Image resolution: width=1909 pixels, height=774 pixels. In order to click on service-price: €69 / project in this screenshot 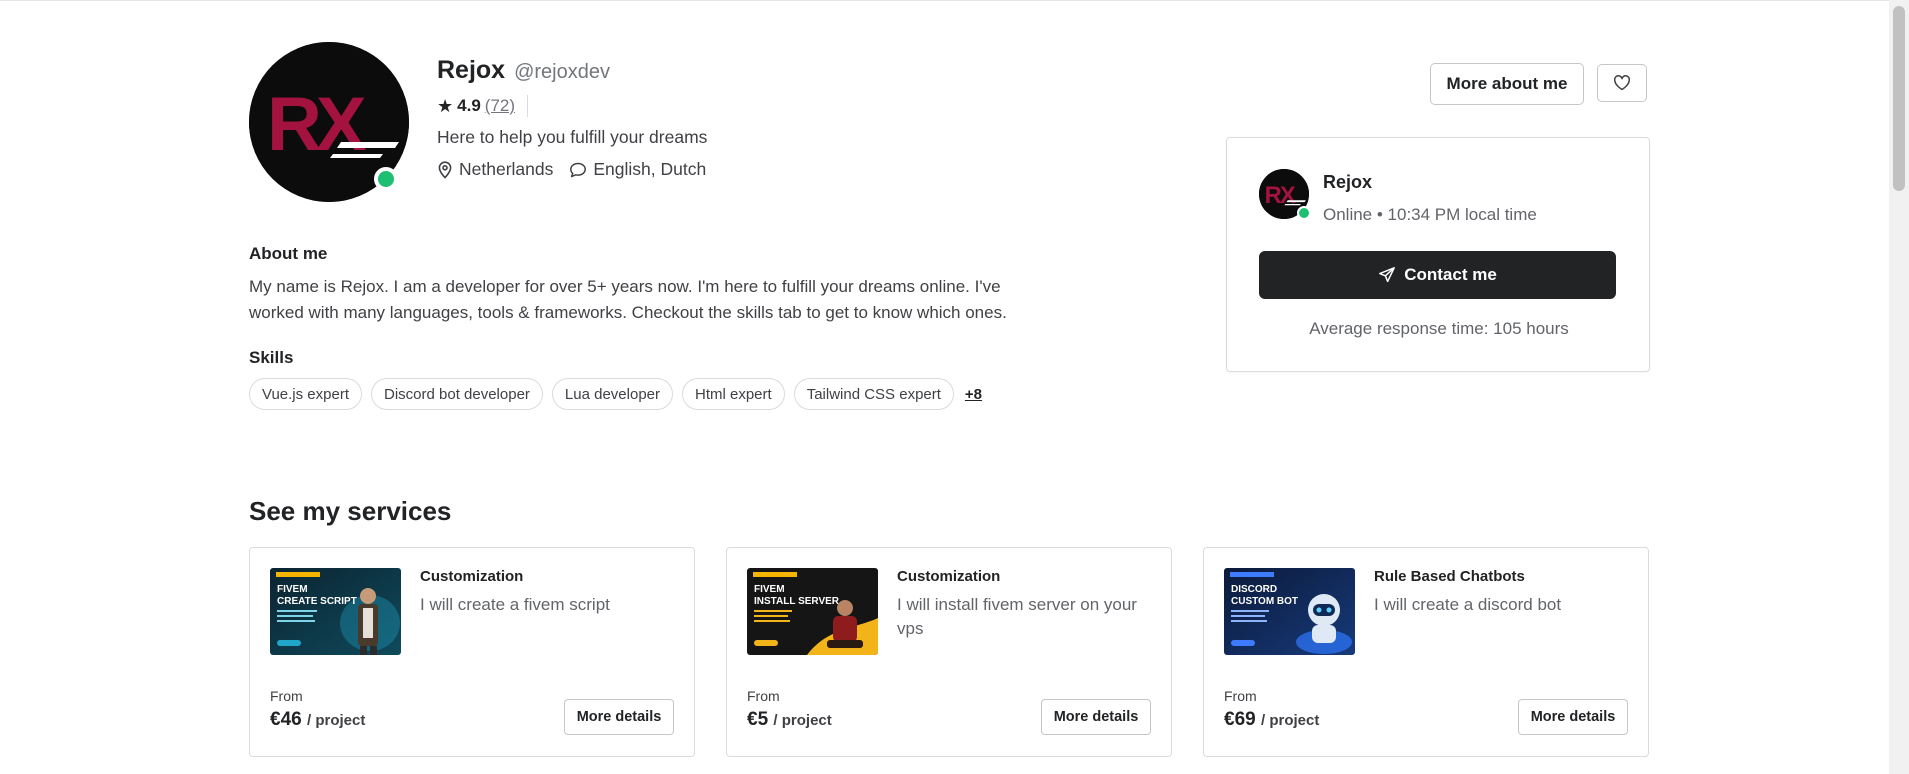, I will do `click(1271, 720)`.